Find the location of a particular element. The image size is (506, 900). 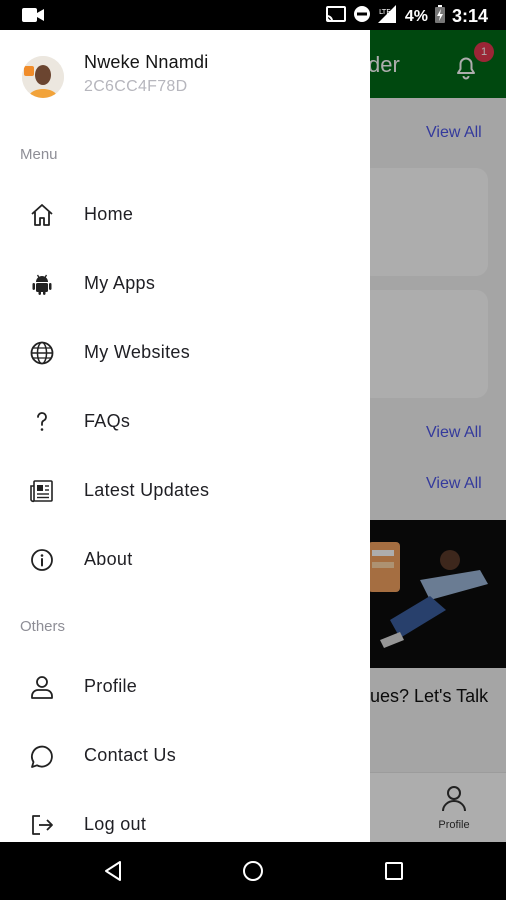

video-camera-icon is located at coordinates (33, 17).